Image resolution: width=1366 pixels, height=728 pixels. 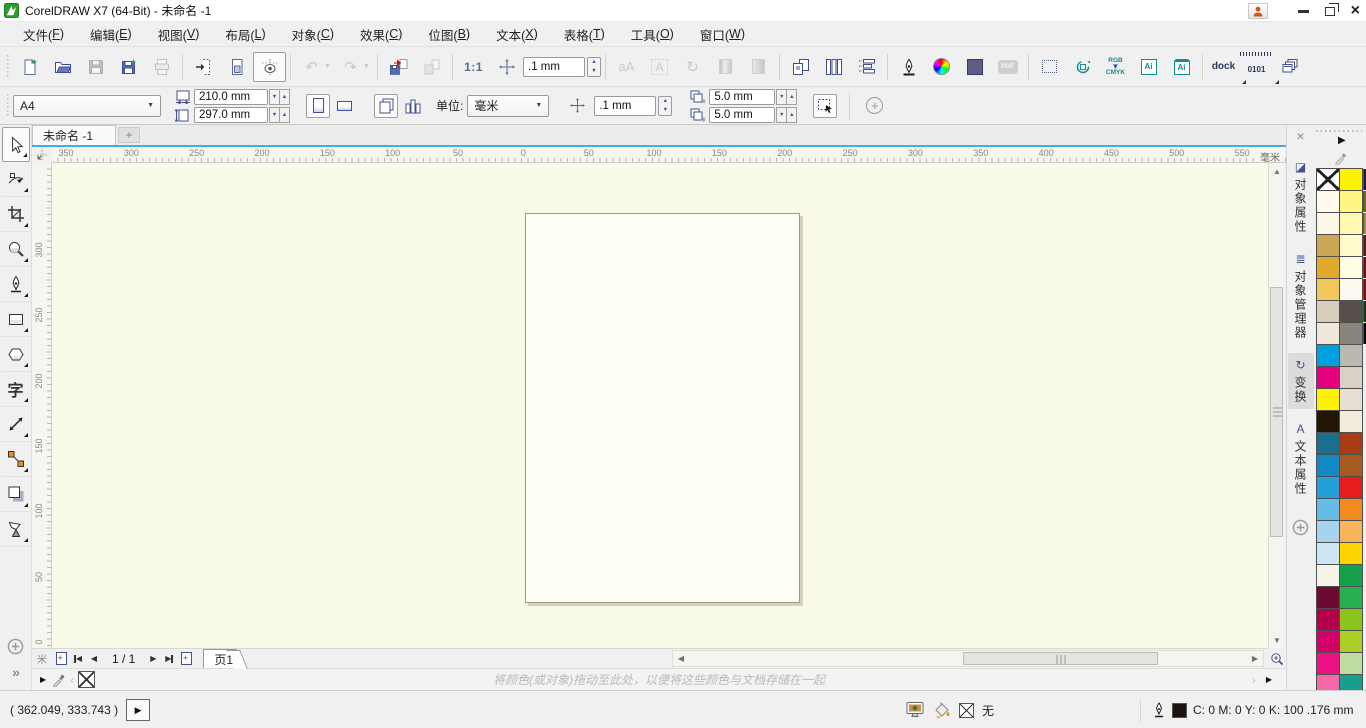 What do you see at coordinates (1301, 459) in the screenshot?
I see `docker-tab-4: A 文本属性` at bounding box center [1301, 459].